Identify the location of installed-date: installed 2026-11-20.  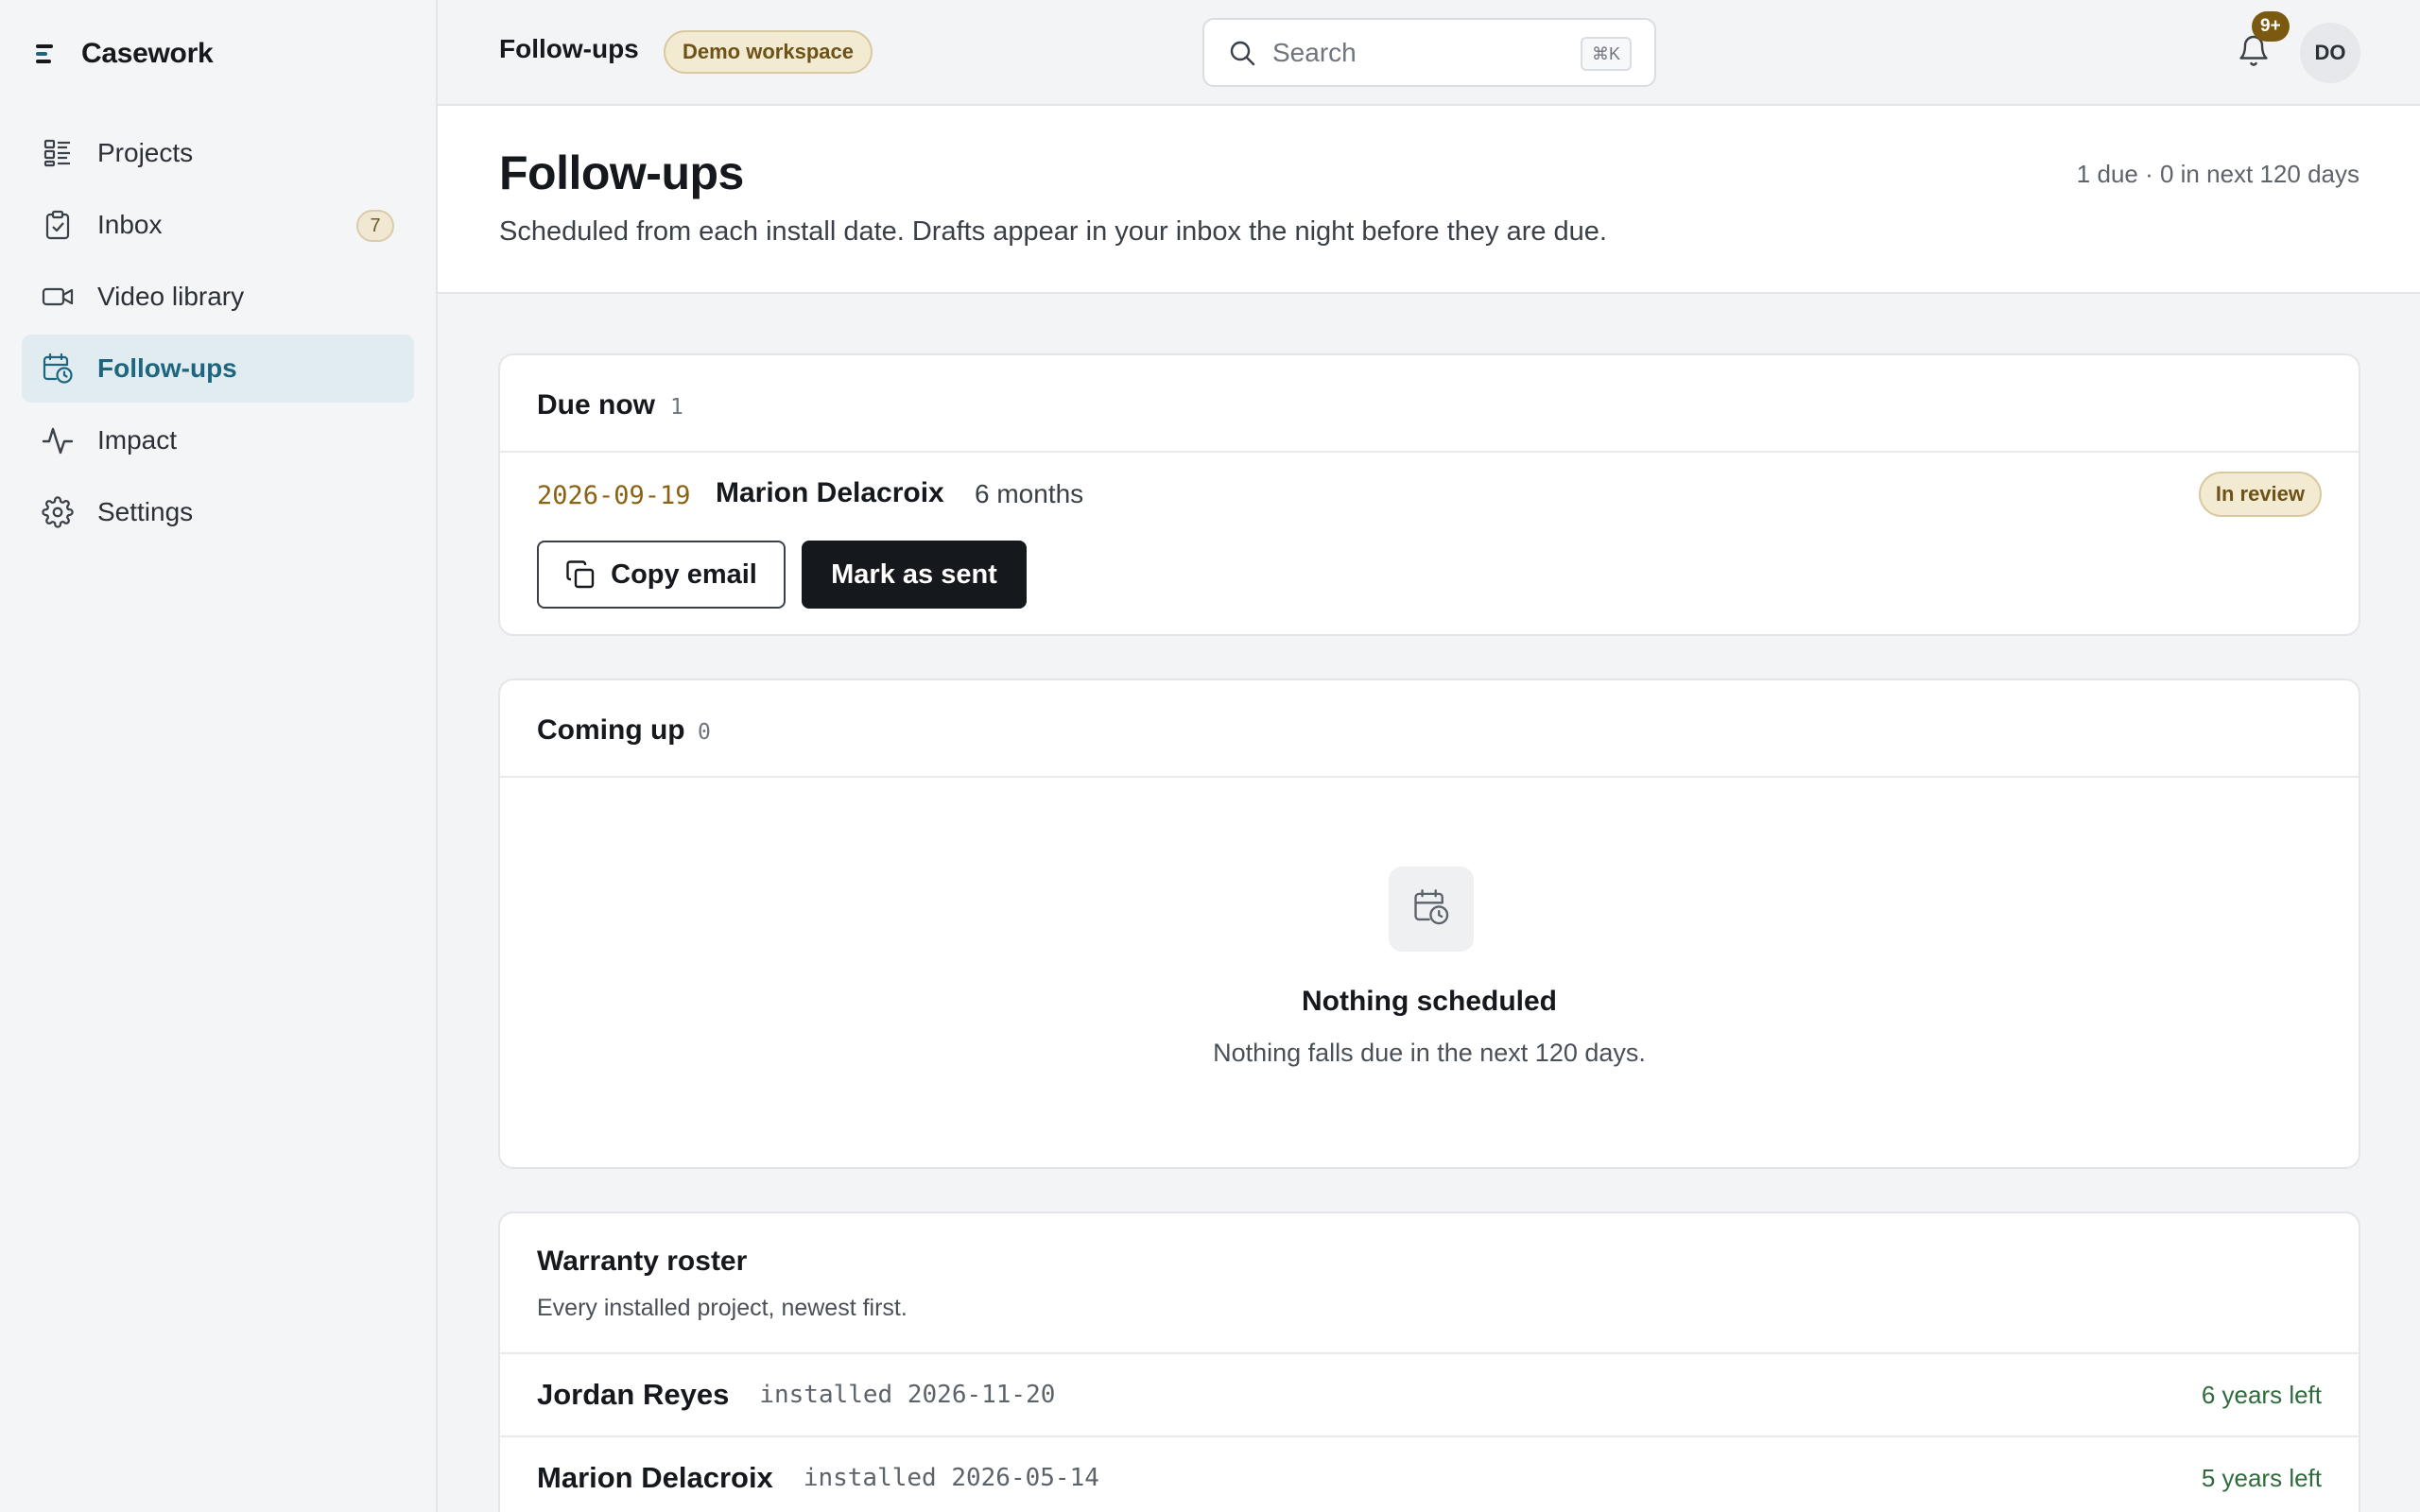
(907, 1395).